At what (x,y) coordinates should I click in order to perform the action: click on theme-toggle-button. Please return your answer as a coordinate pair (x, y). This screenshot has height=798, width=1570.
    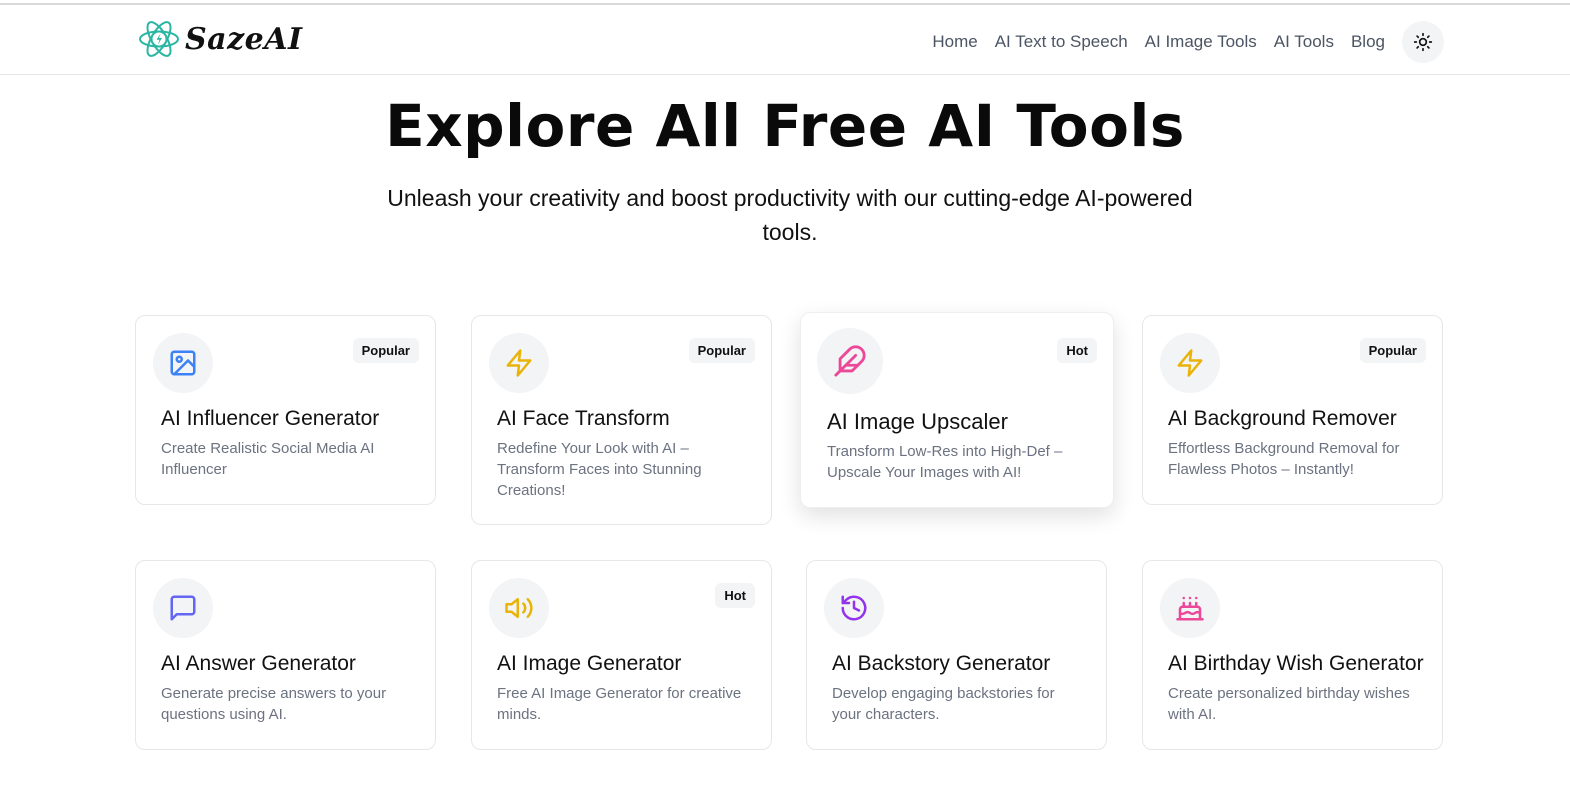
    Looking at the image, I should click on (1423, 42).